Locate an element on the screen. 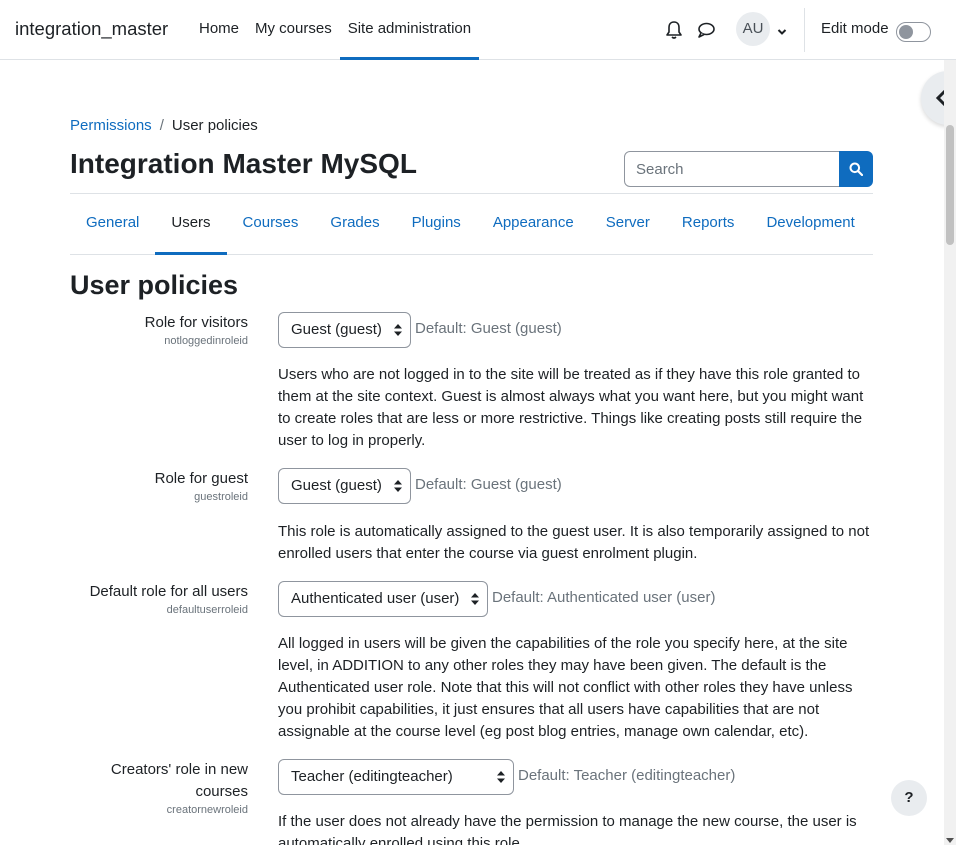 The image size is (956, 845). tab-server: Server is located at coordinates (628, 224).